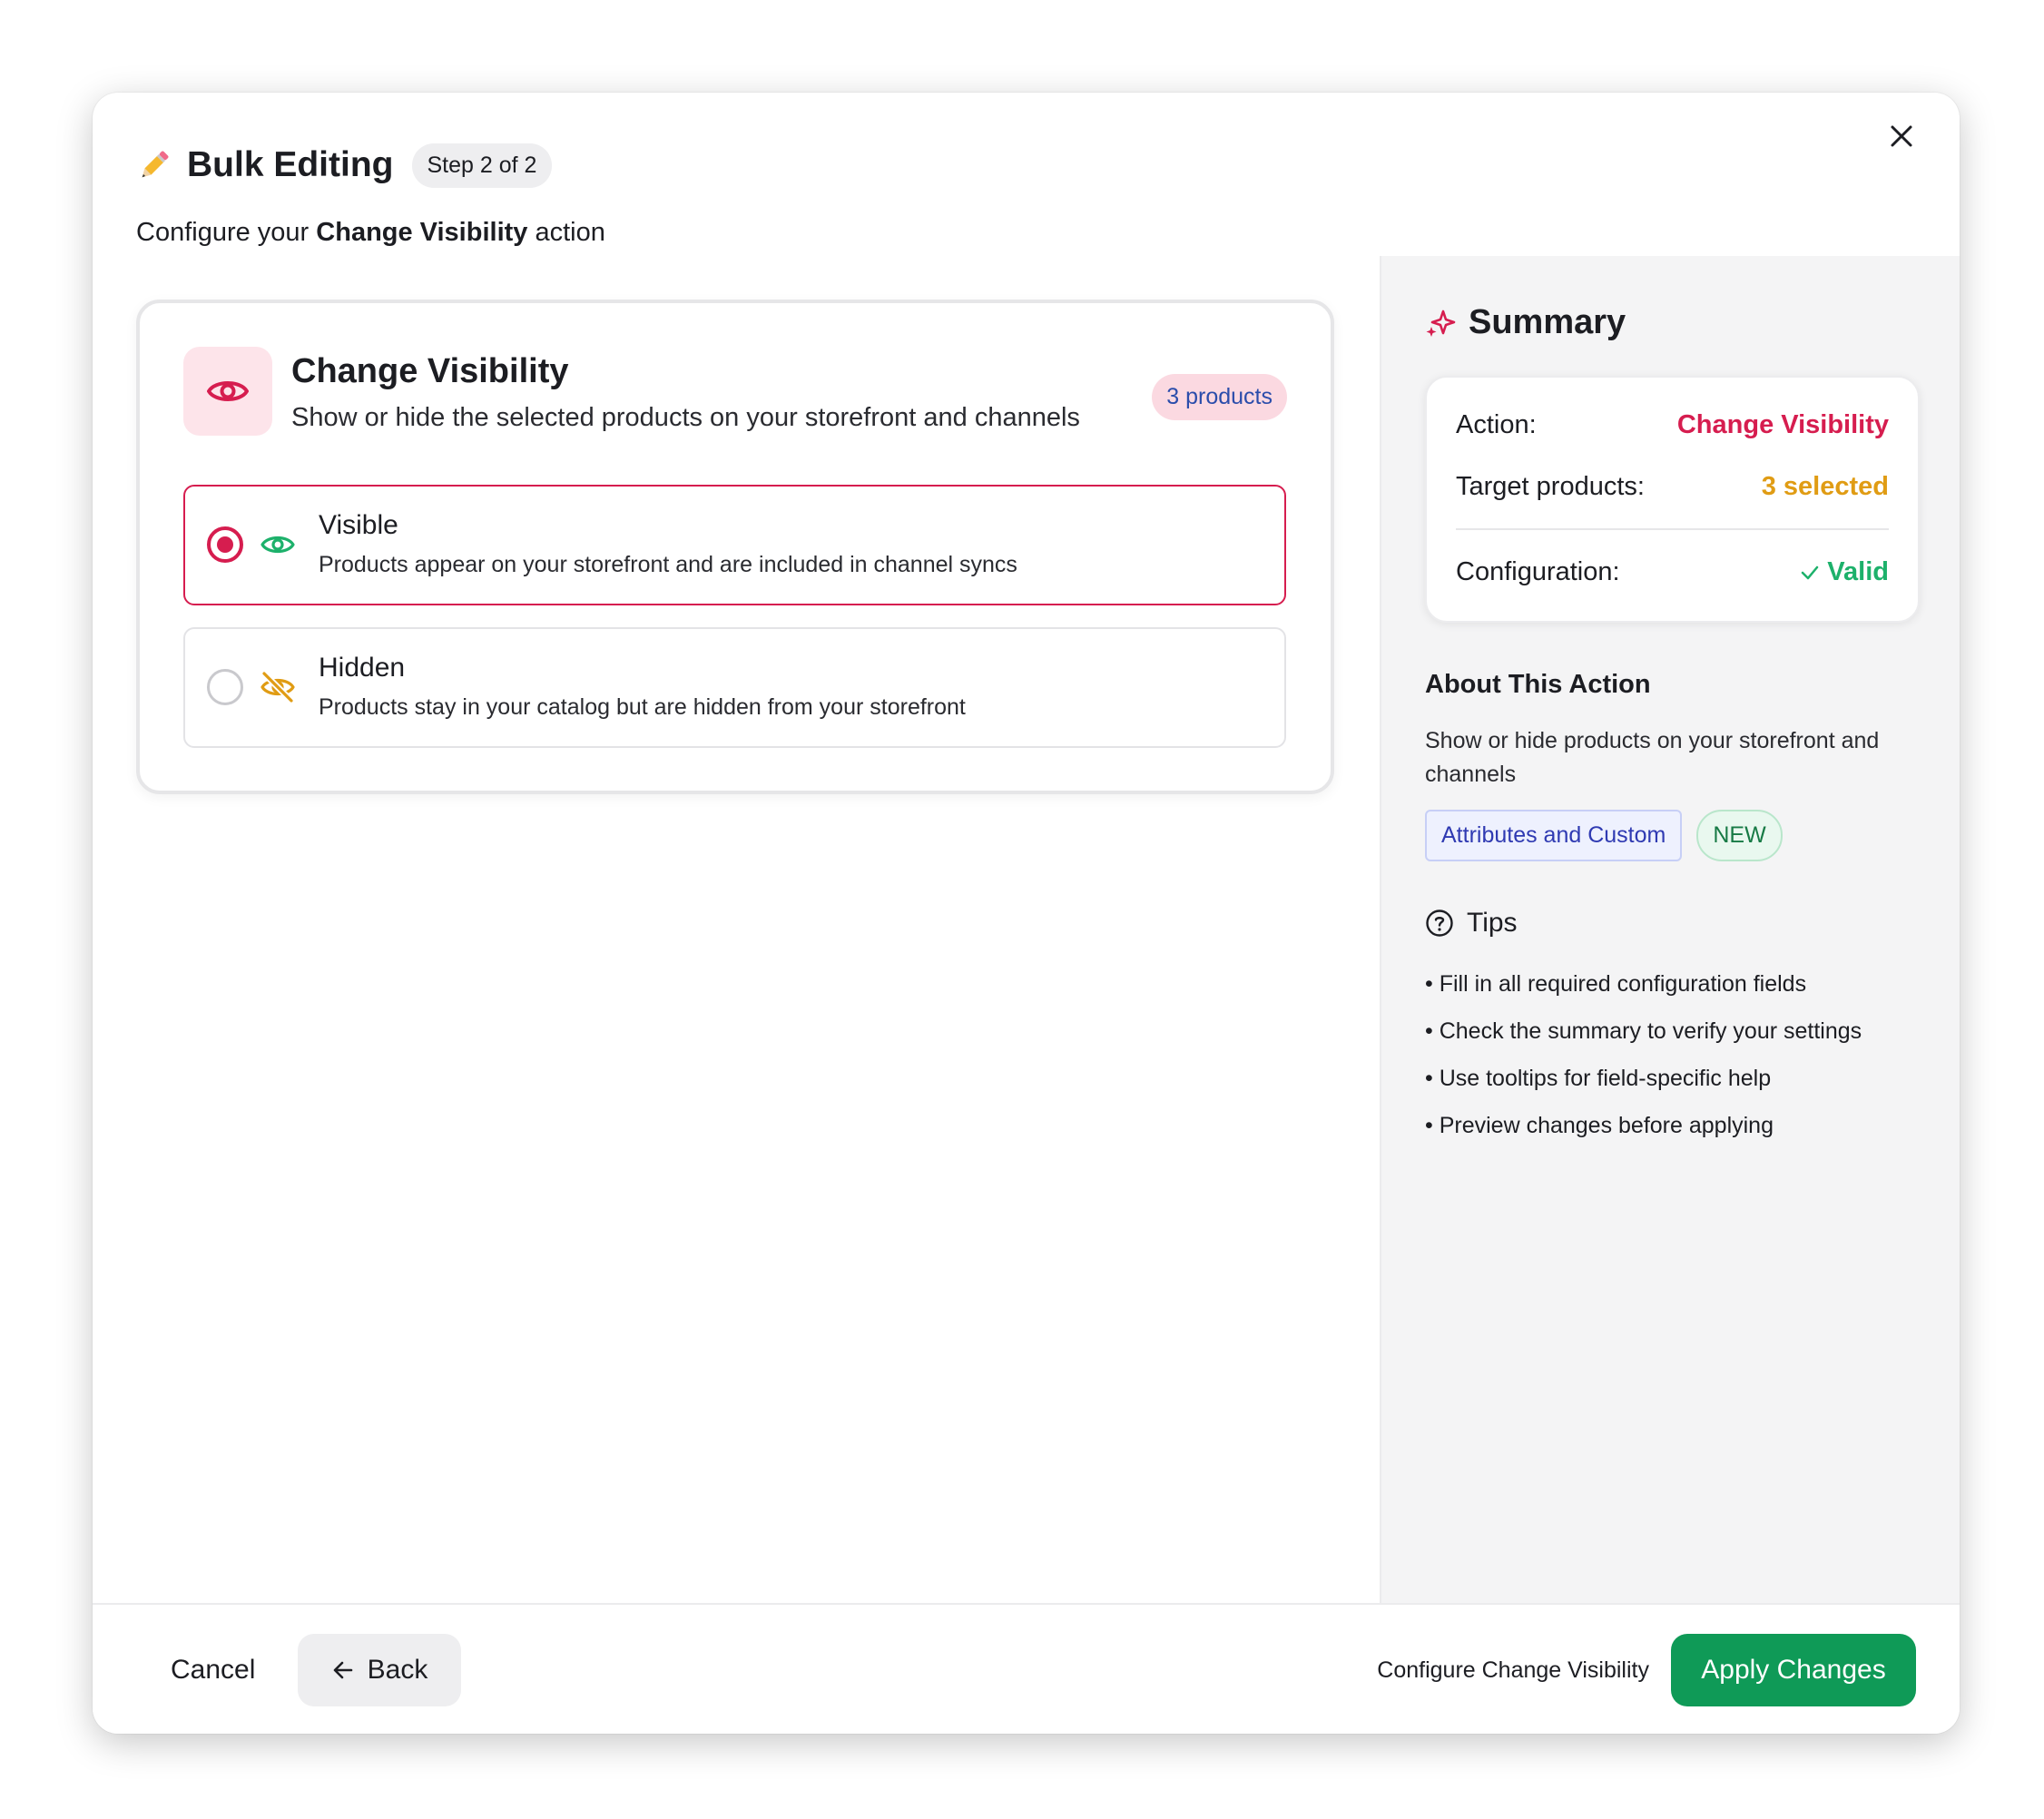  I want to click on summary-row-config: Configuration: Valid, so click(1672, 572).